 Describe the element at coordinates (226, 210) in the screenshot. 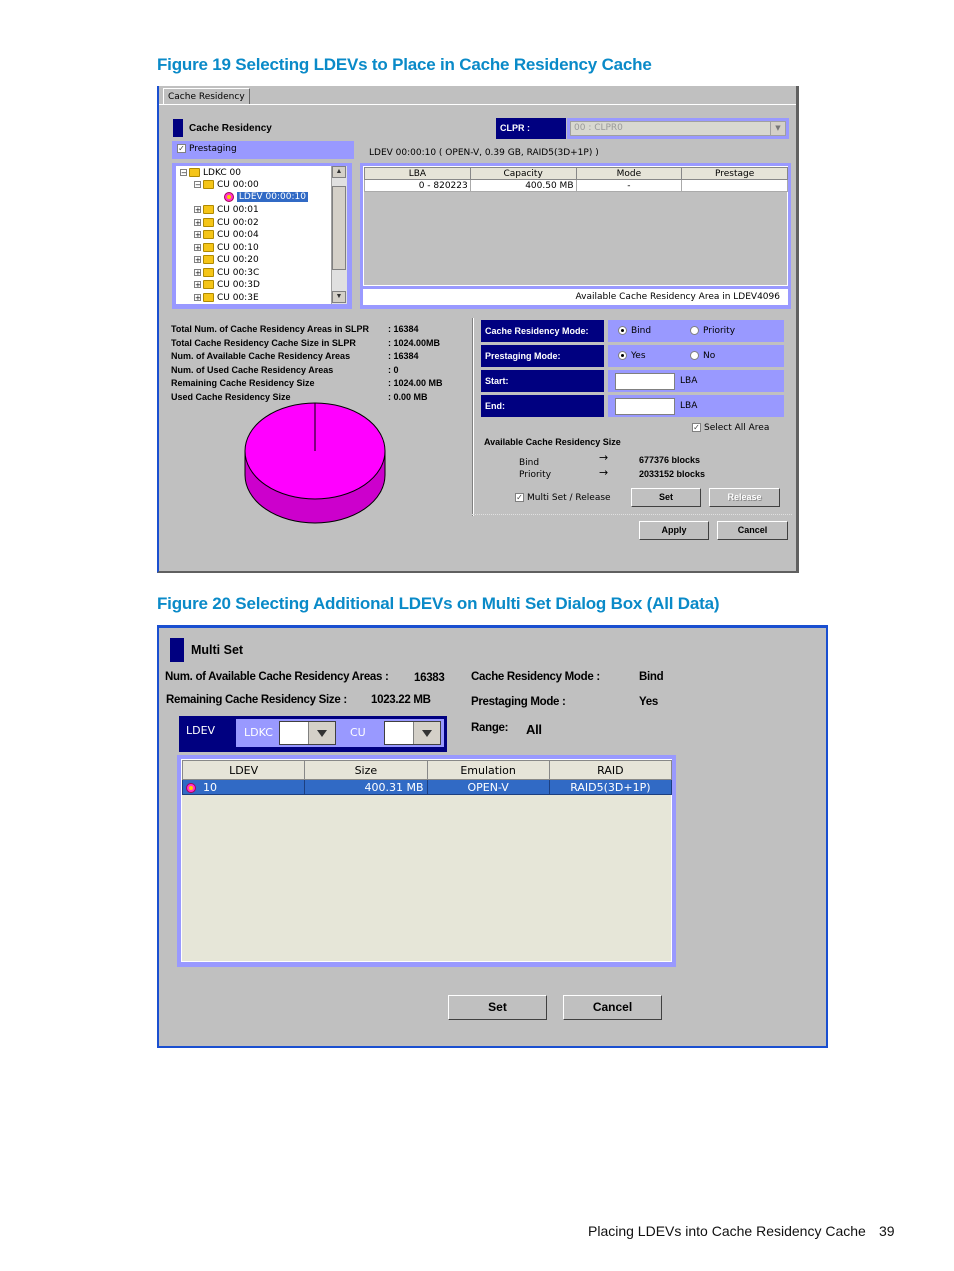

I see `tree-node-cu: + CU 00:01` at that location.